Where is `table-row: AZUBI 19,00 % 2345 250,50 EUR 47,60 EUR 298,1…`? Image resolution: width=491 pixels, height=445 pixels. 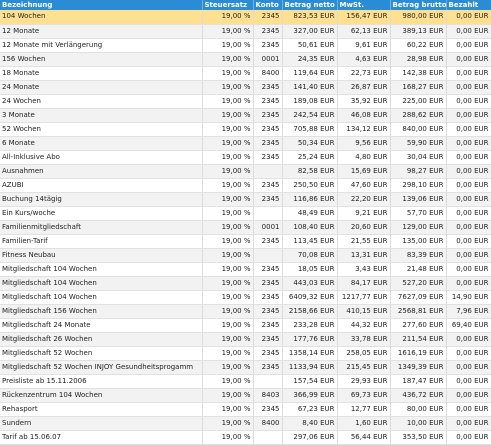 table-row: AZUBI 19,00 % 2345 250,50 EUR 47,60 EUR 298,1… is located at coordinates (245, 185).